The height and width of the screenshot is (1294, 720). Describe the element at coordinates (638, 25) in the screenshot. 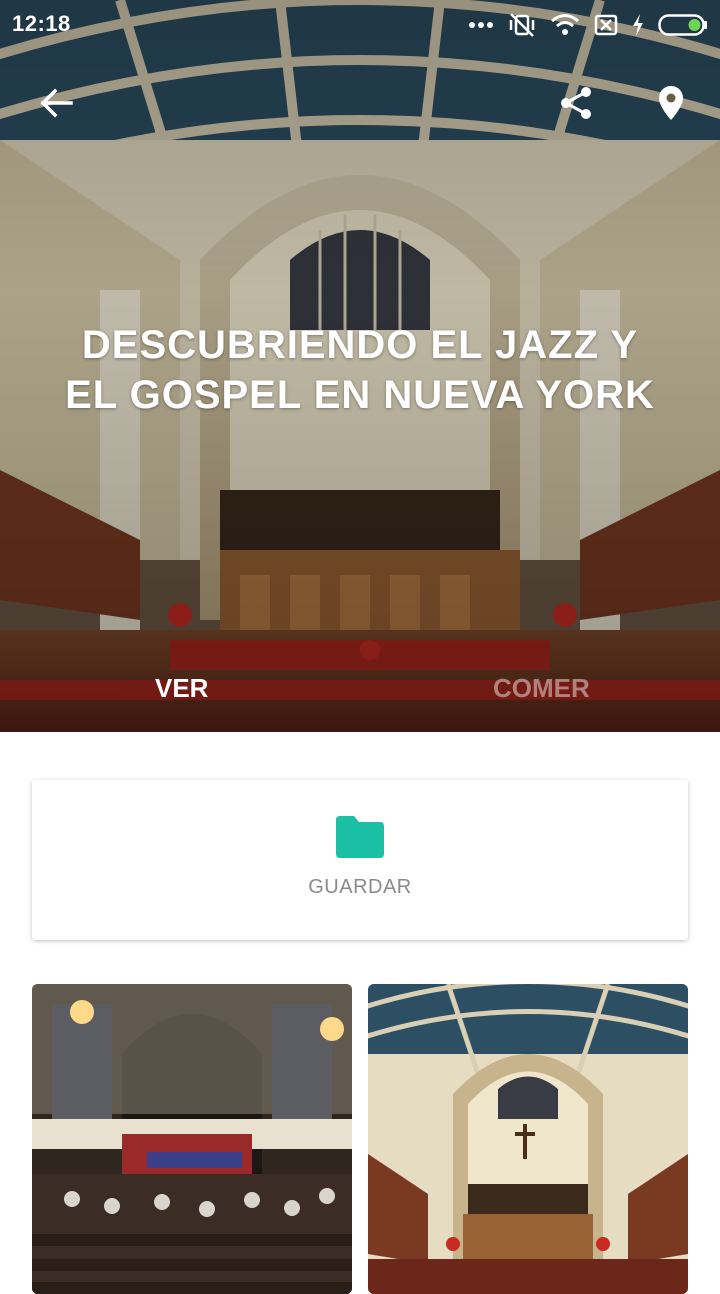

I see `charging-icon` at that location.